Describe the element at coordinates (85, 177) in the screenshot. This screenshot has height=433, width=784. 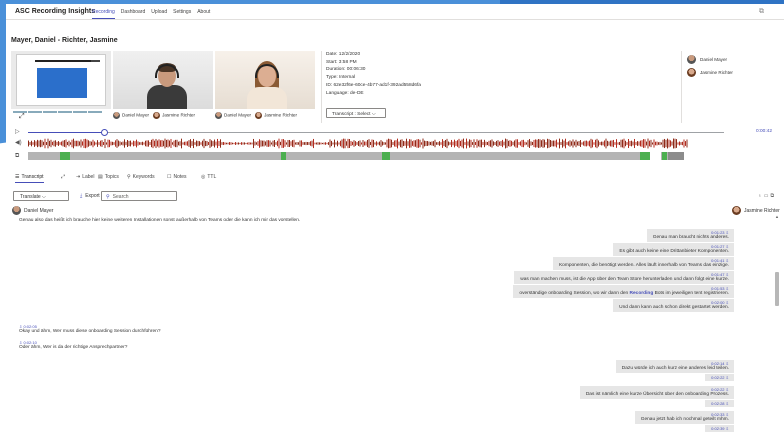
I see `tab-label: ⇥ Label` at that location.